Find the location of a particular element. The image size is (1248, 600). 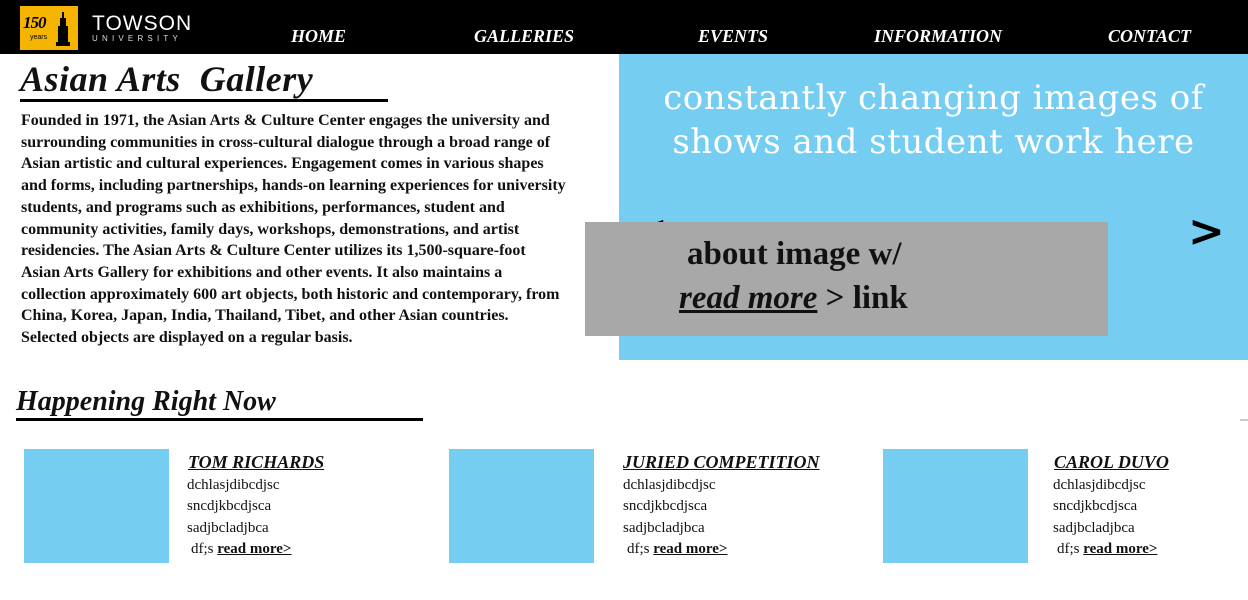

nav-home: HOME is located at coordinates (318, 36).